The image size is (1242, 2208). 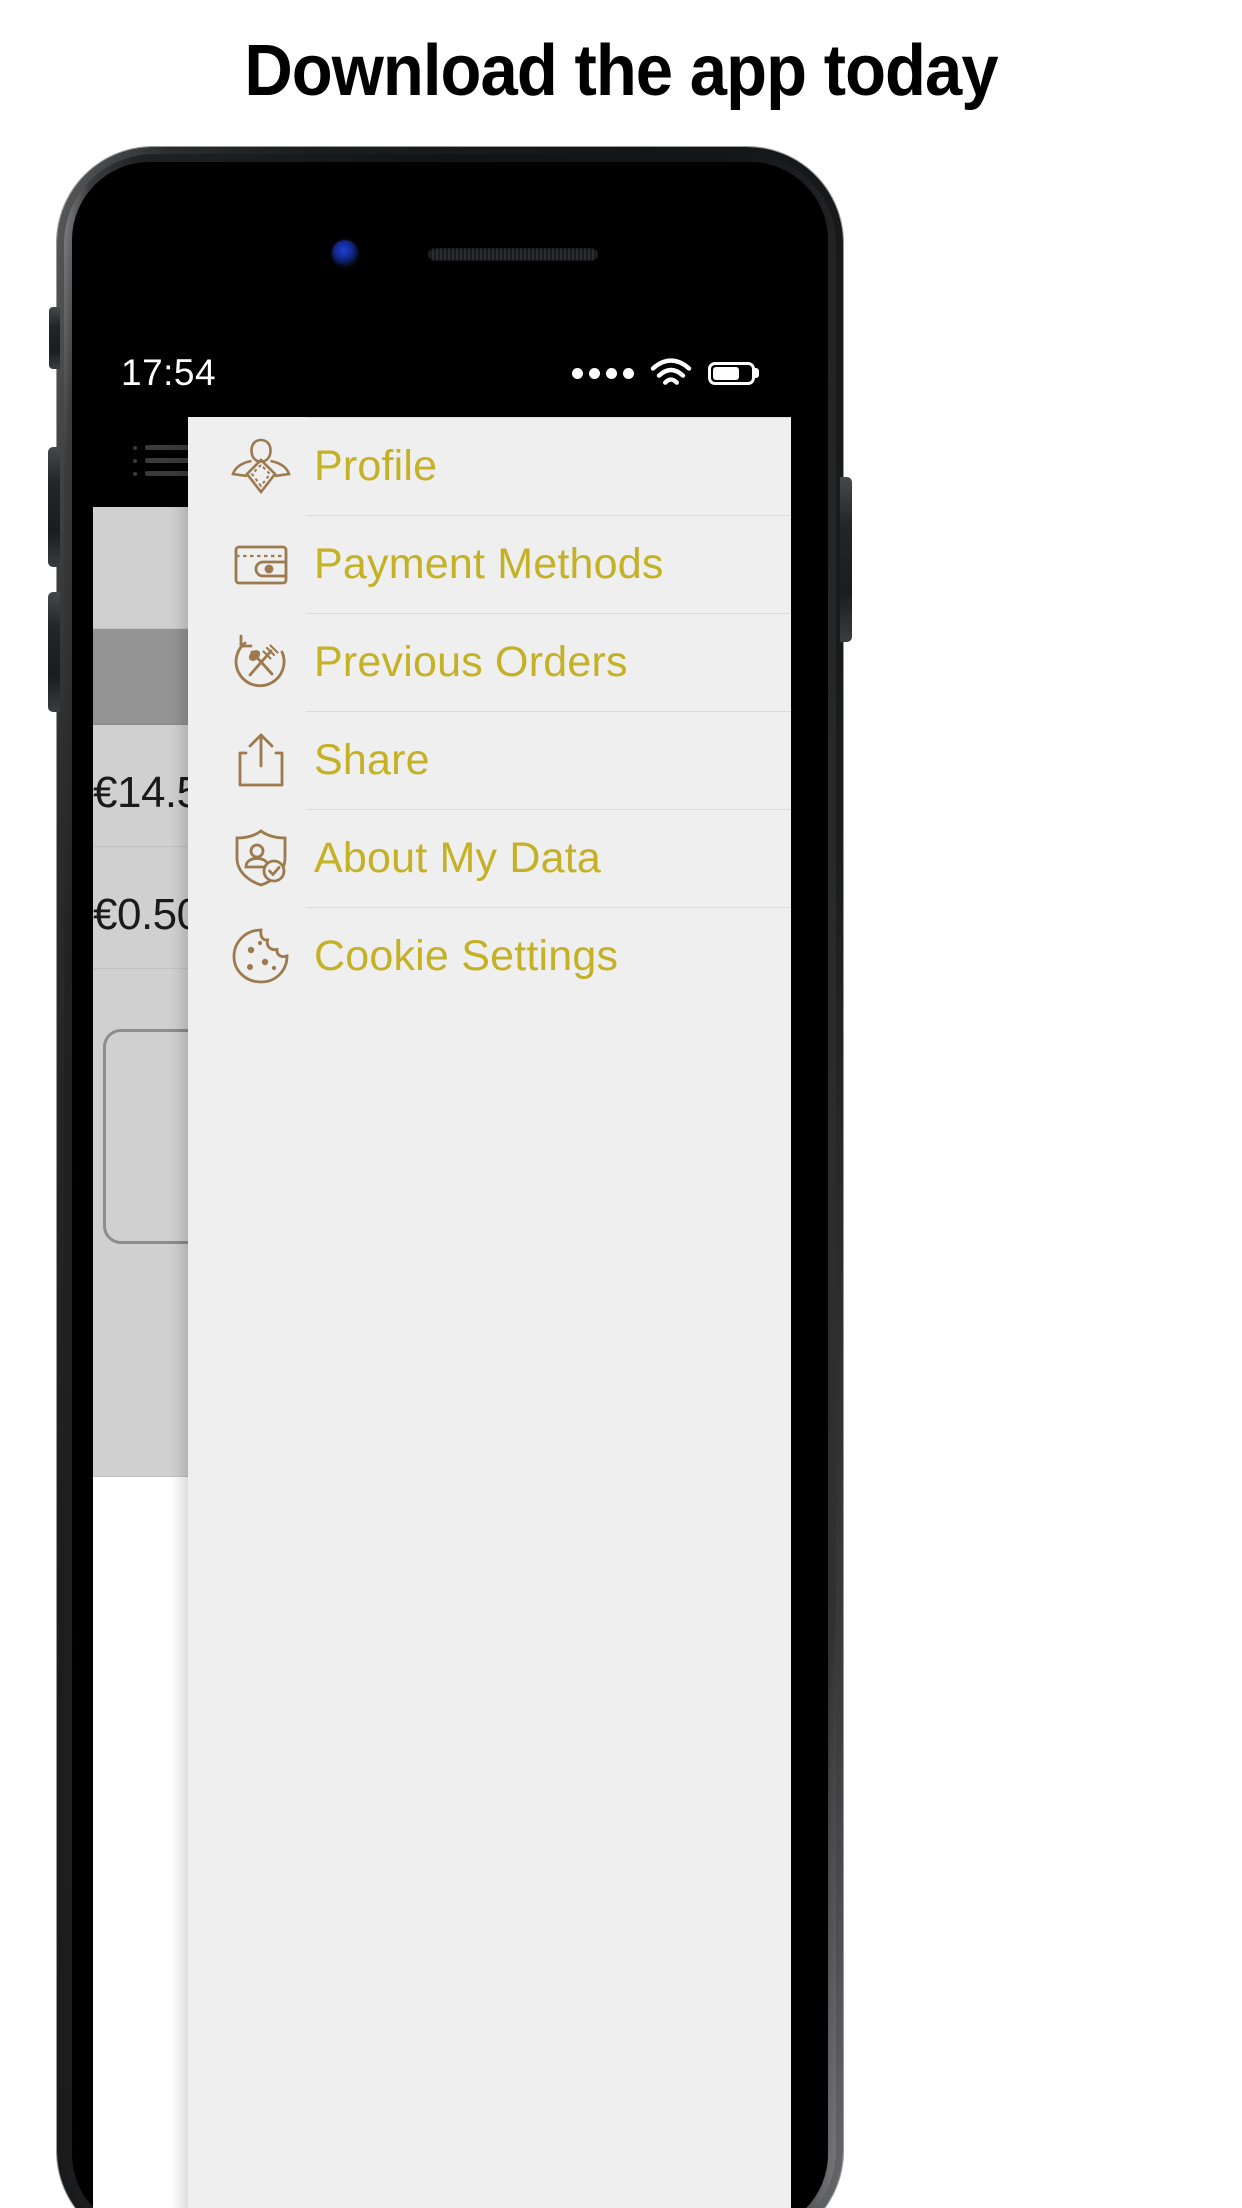 What do you see at coordinates (489, 466) in the screenshot?
I see `menu-item-profile: Profile` at bounding box center [489, 466].